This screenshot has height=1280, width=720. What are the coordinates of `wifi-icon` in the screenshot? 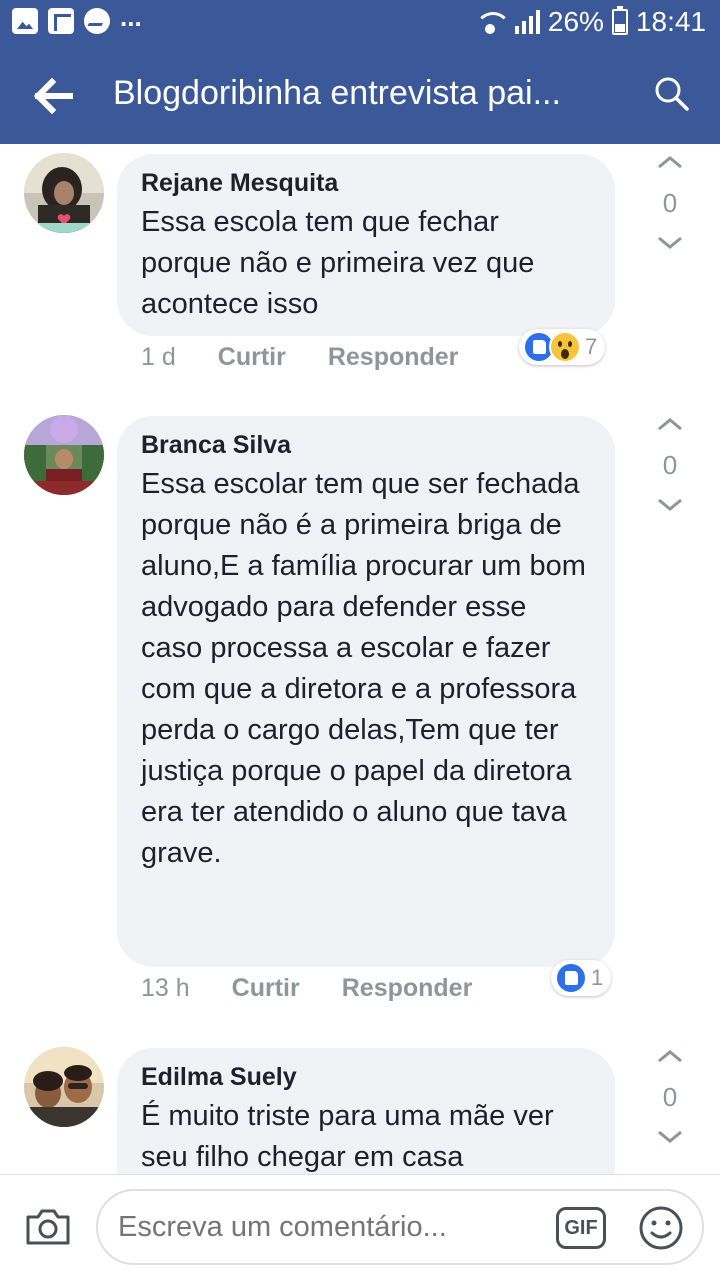 It's located at (492, 22).